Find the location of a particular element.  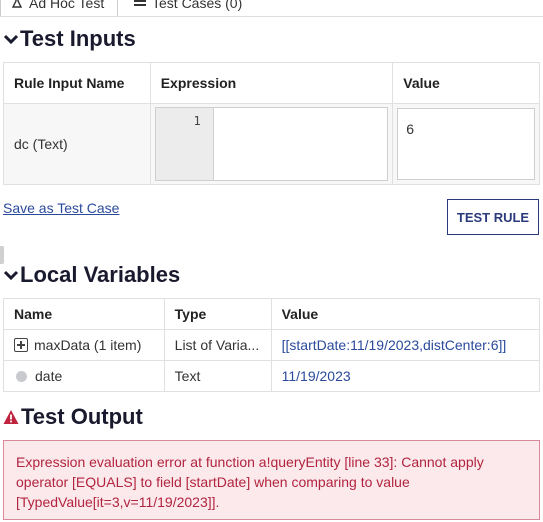

local-variables-header: Local Variables is located at coordinates (91, 275).